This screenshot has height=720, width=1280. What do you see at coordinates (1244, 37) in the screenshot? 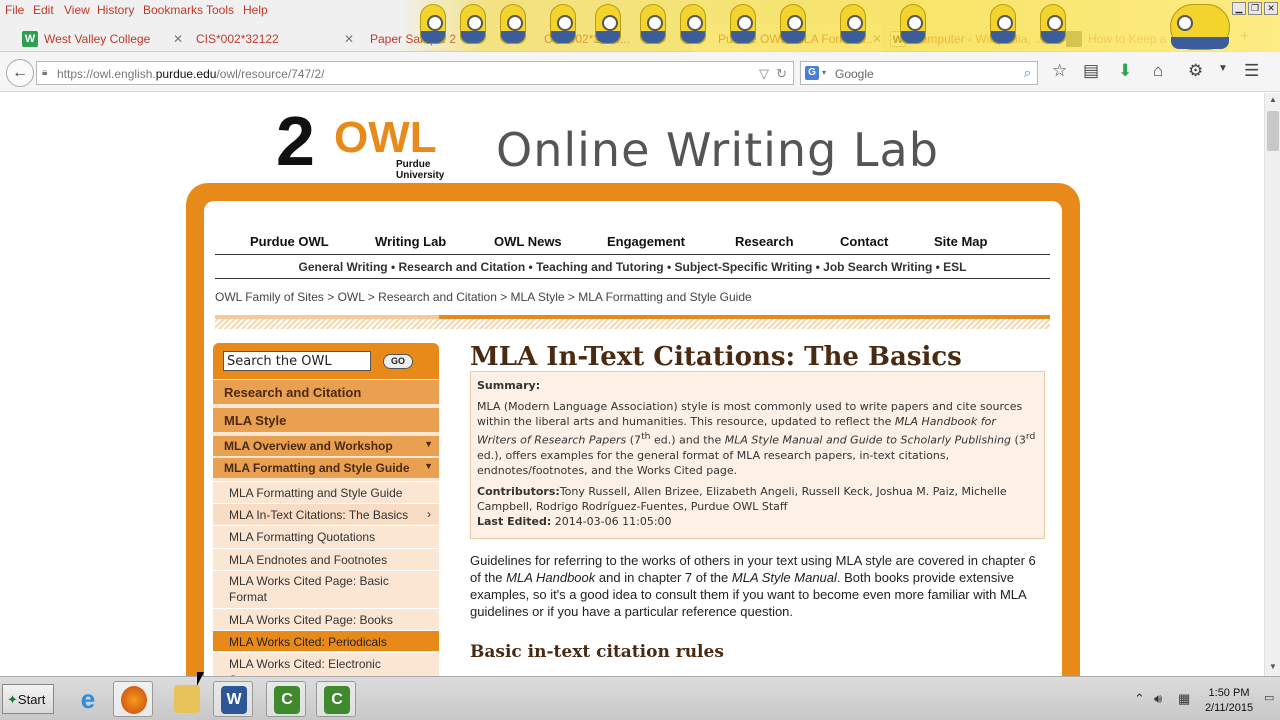
I see `new-tab-icon: +` at bounding box center [1244, 37].